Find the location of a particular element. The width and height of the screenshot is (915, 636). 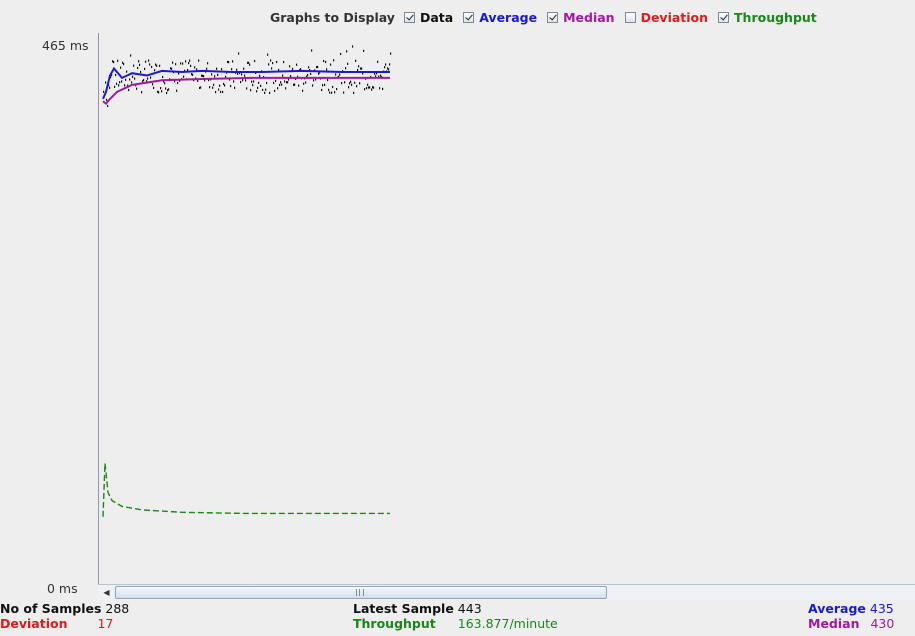

average-checkbox-label: Average is located at coordinates (508, 17).